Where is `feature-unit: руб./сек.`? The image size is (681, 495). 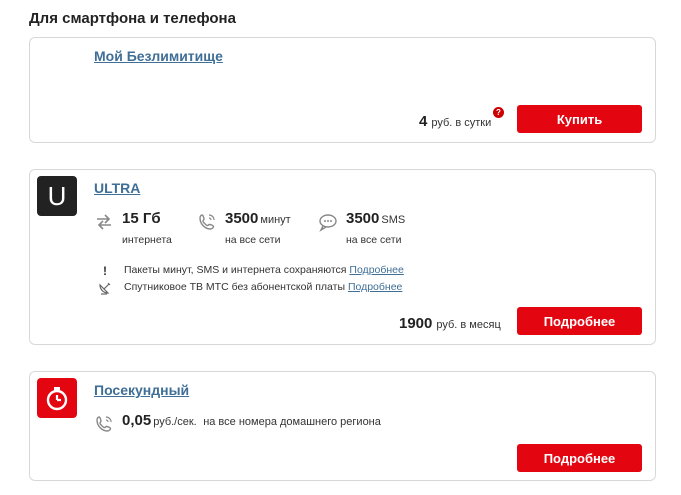 feature-unit: руб./сек. is located at coordinates (175, 422).